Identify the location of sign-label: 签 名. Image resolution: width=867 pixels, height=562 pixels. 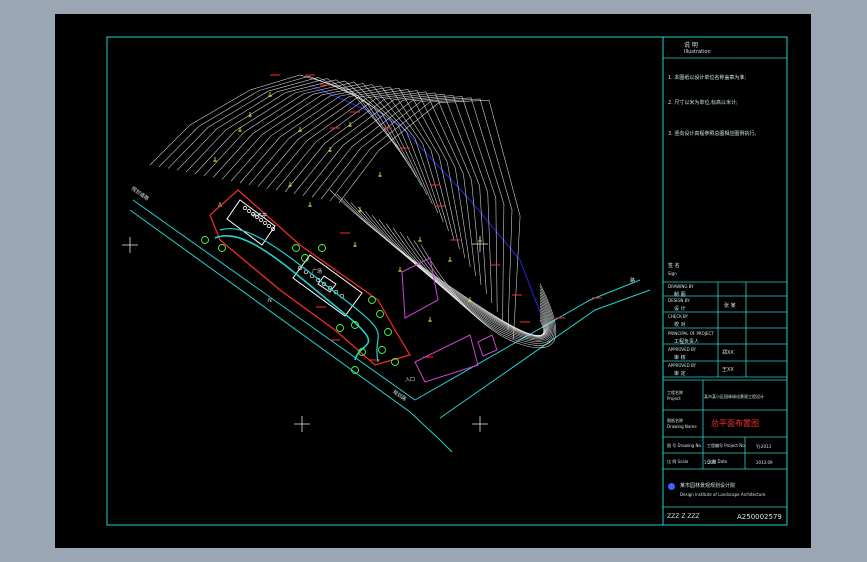
(674, 266).